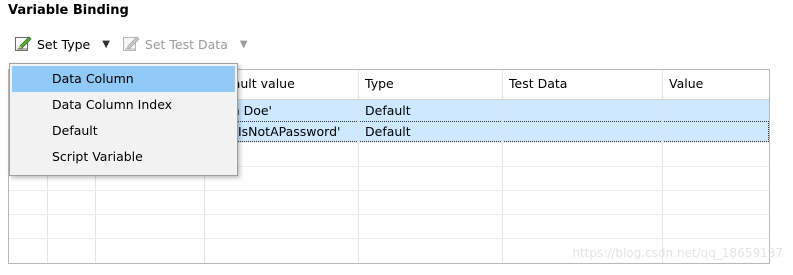  What do you see at coordinates (123, 157) in the screenshot?
I see `menu-item-script-variable: Script Variable` at bounding box center [123, 157].